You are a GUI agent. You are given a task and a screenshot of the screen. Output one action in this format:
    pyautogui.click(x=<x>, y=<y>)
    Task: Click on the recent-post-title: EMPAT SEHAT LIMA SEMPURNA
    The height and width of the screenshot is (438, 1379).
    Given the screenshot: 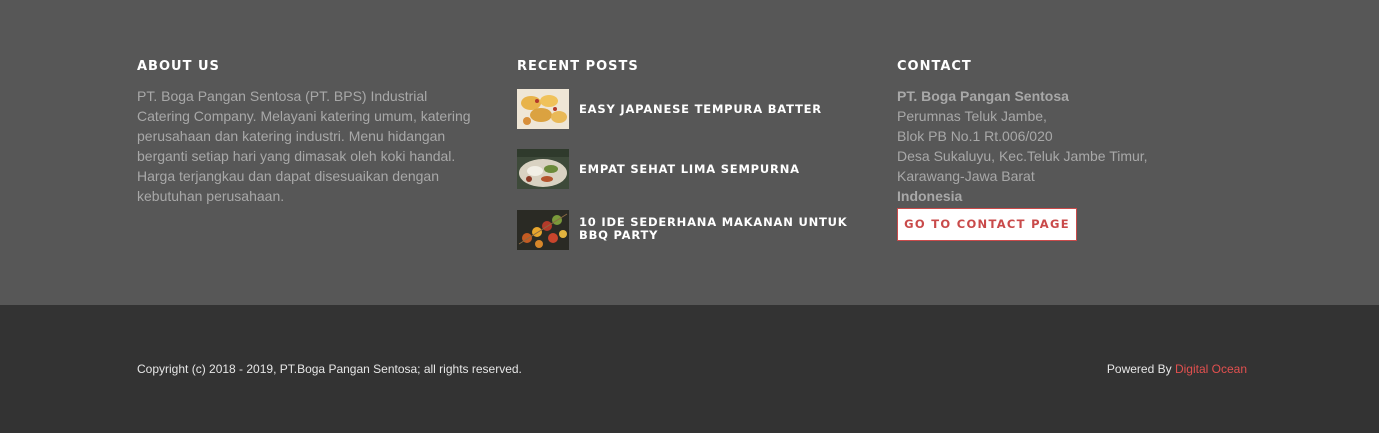 What is the action you would take?
    pyautogui.click(x=724, y=169)
    